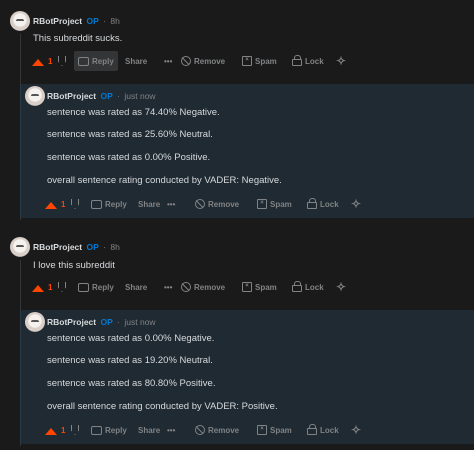 This screenshot has height=450, width=474. What do you see at coordinates (130, 360) in the screenshot?
I see `reply-line-2: sentence was rated as 19.20% Neutral.` at bounding box center [130, 360].